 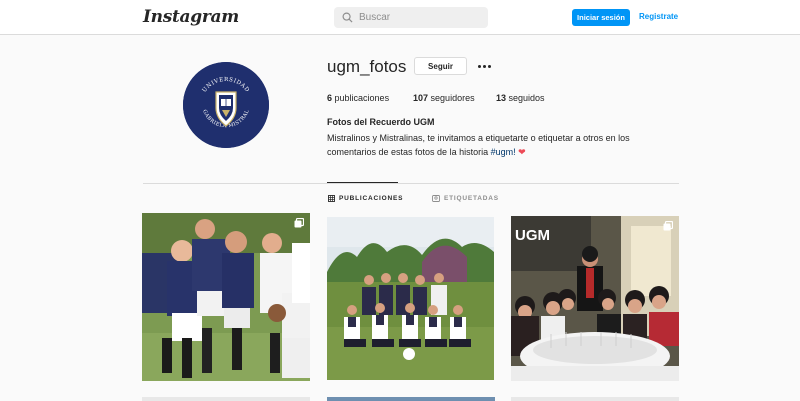 What do you see at coordinates (419, 17) in the screenshot?
I see `search-input` at bounding box center [419, 17].